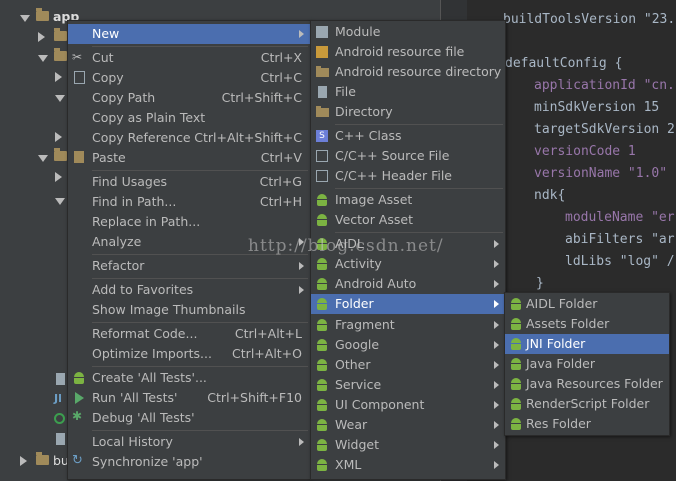 The height and width of the screenshot is (481, 676). What do you see at coordinates (77, 460) in the screenshot?
I see `sync-icon: ↻` at bounding box center [77, 460].